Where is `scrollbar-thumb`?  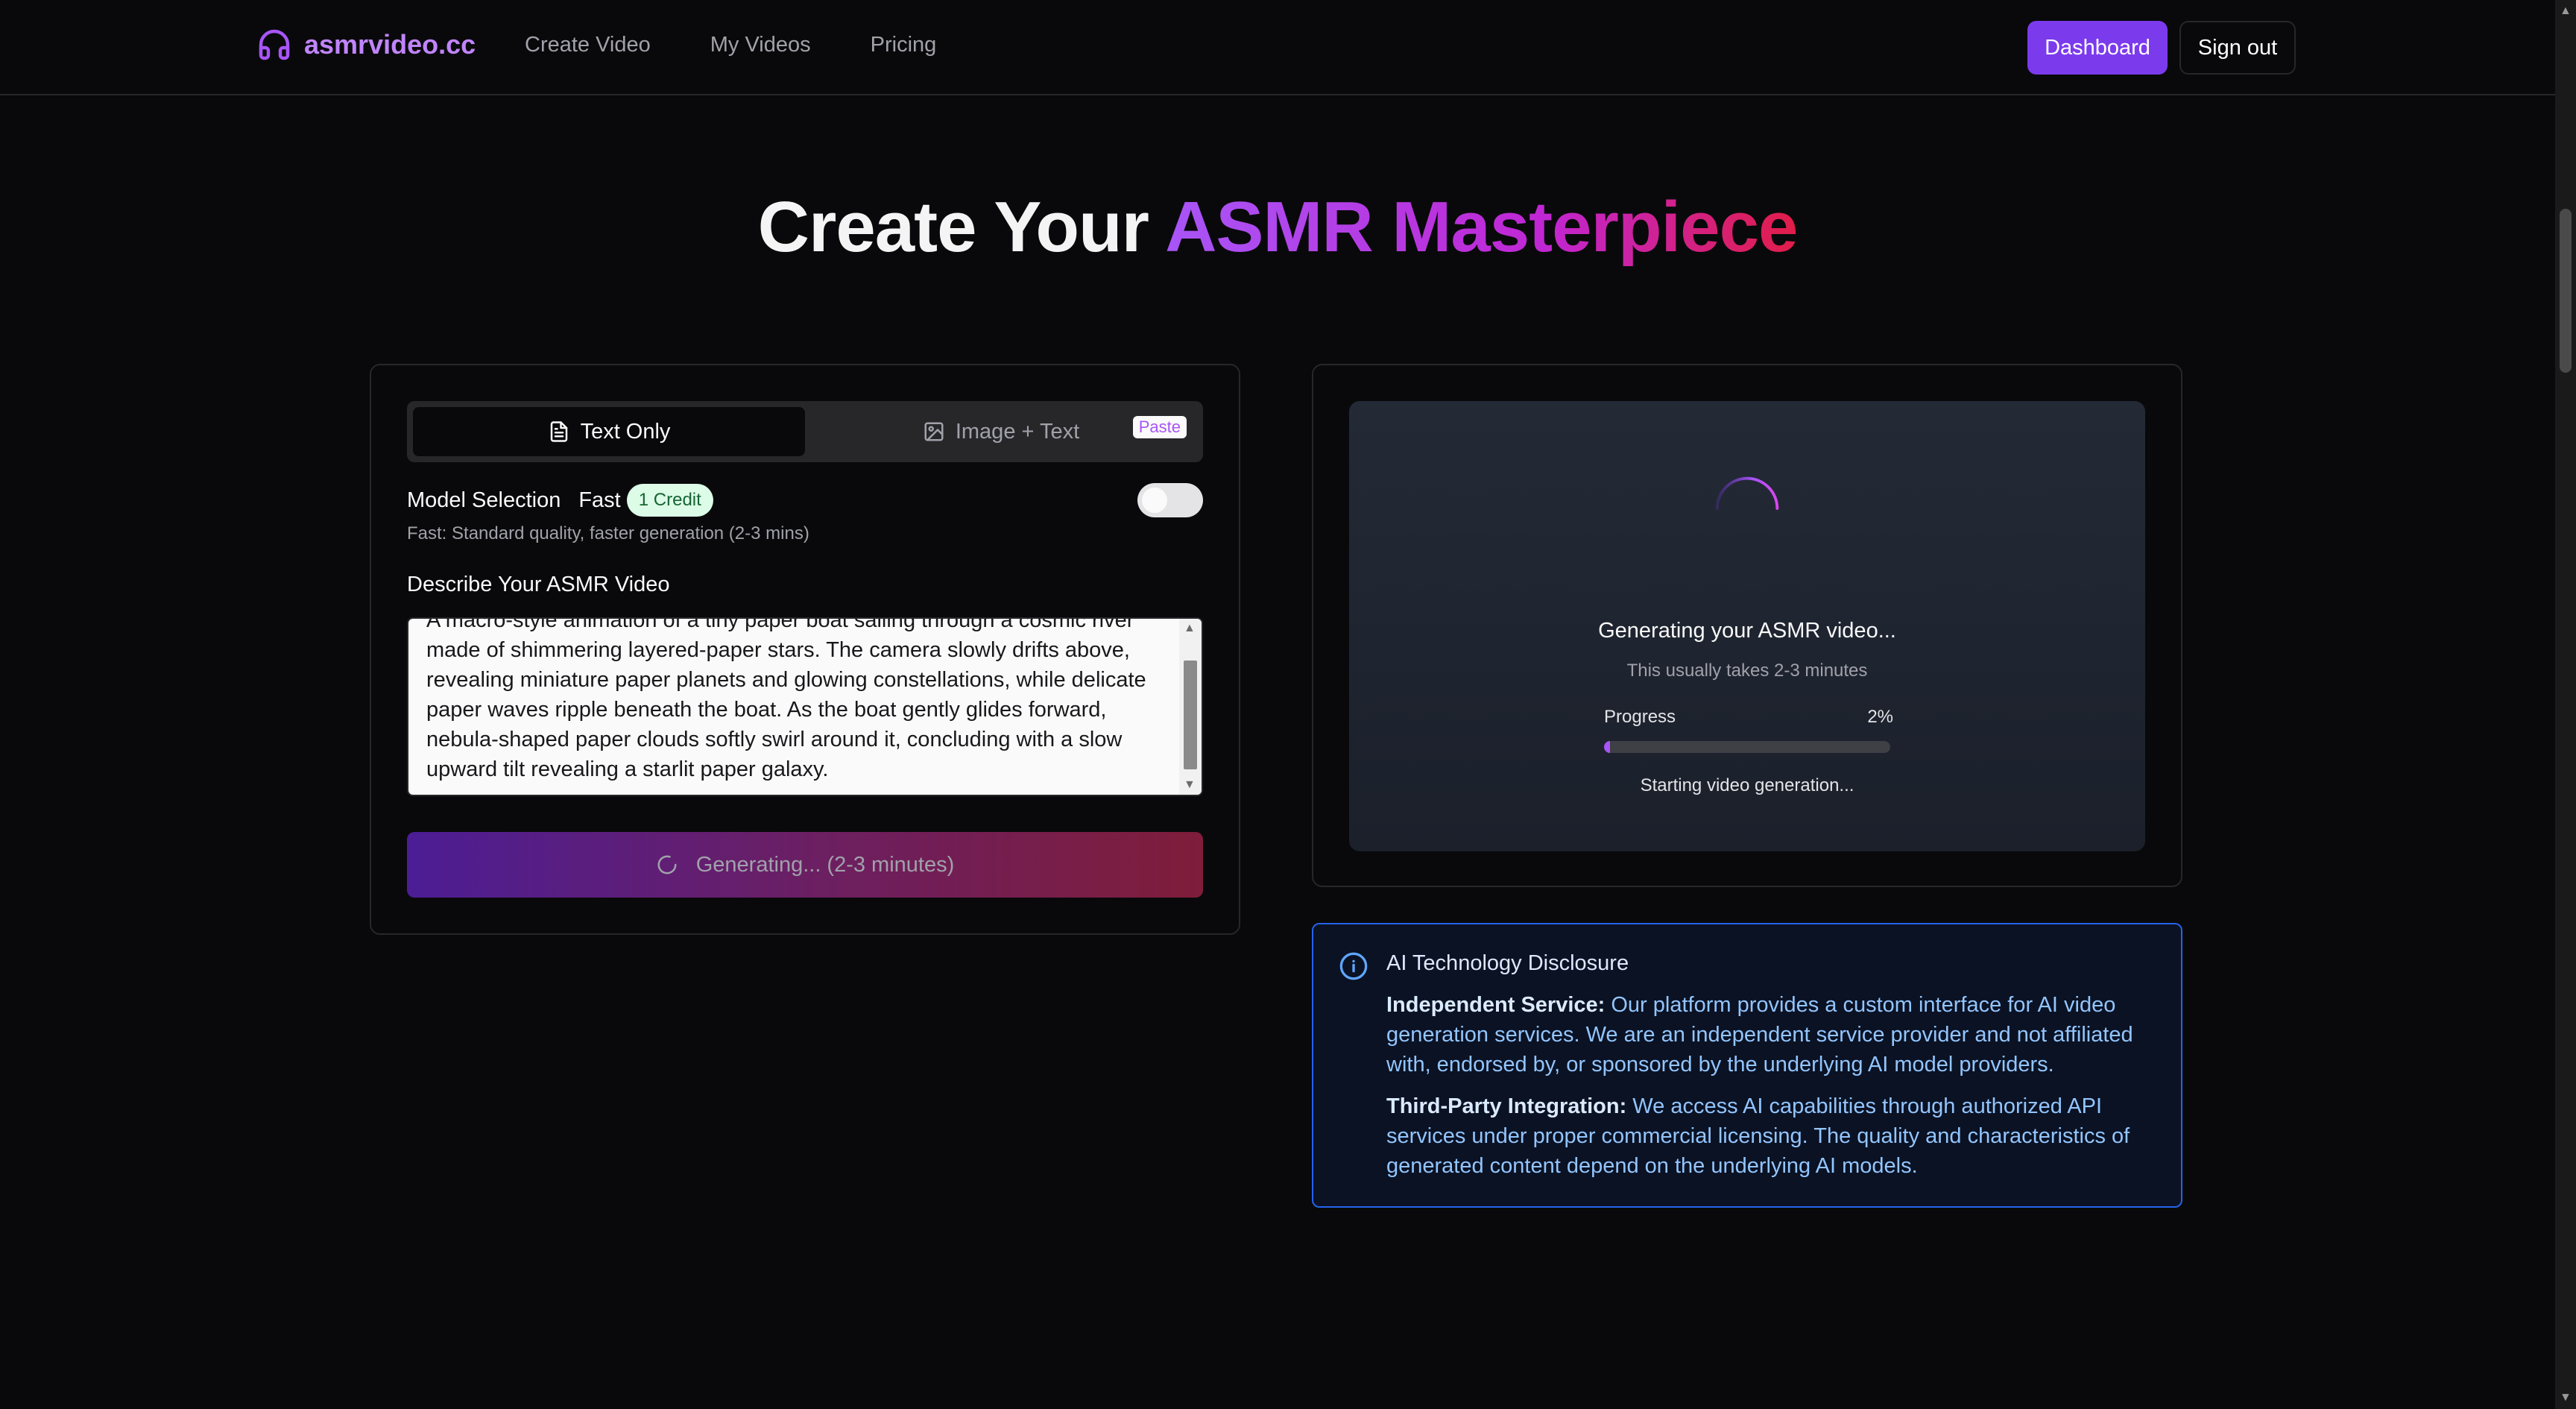 scrollbar-thumb is located at coordinates (2566, 291).